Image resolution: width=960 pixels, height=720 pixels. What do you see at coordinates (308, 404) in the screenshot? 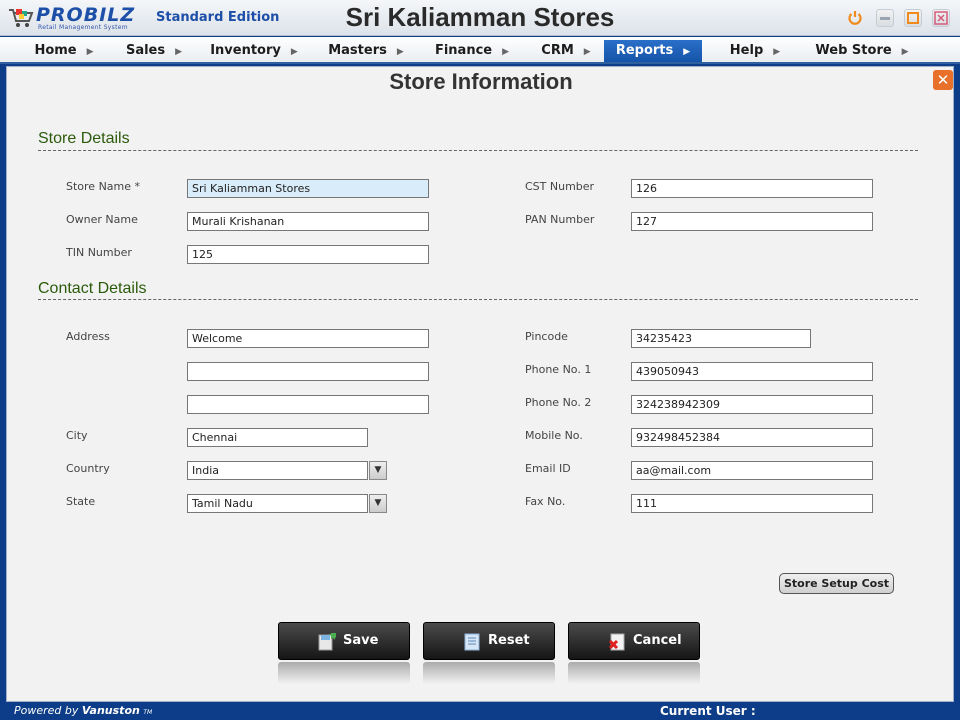
I see `address-line-3-field` at bounding box center [308, 404].